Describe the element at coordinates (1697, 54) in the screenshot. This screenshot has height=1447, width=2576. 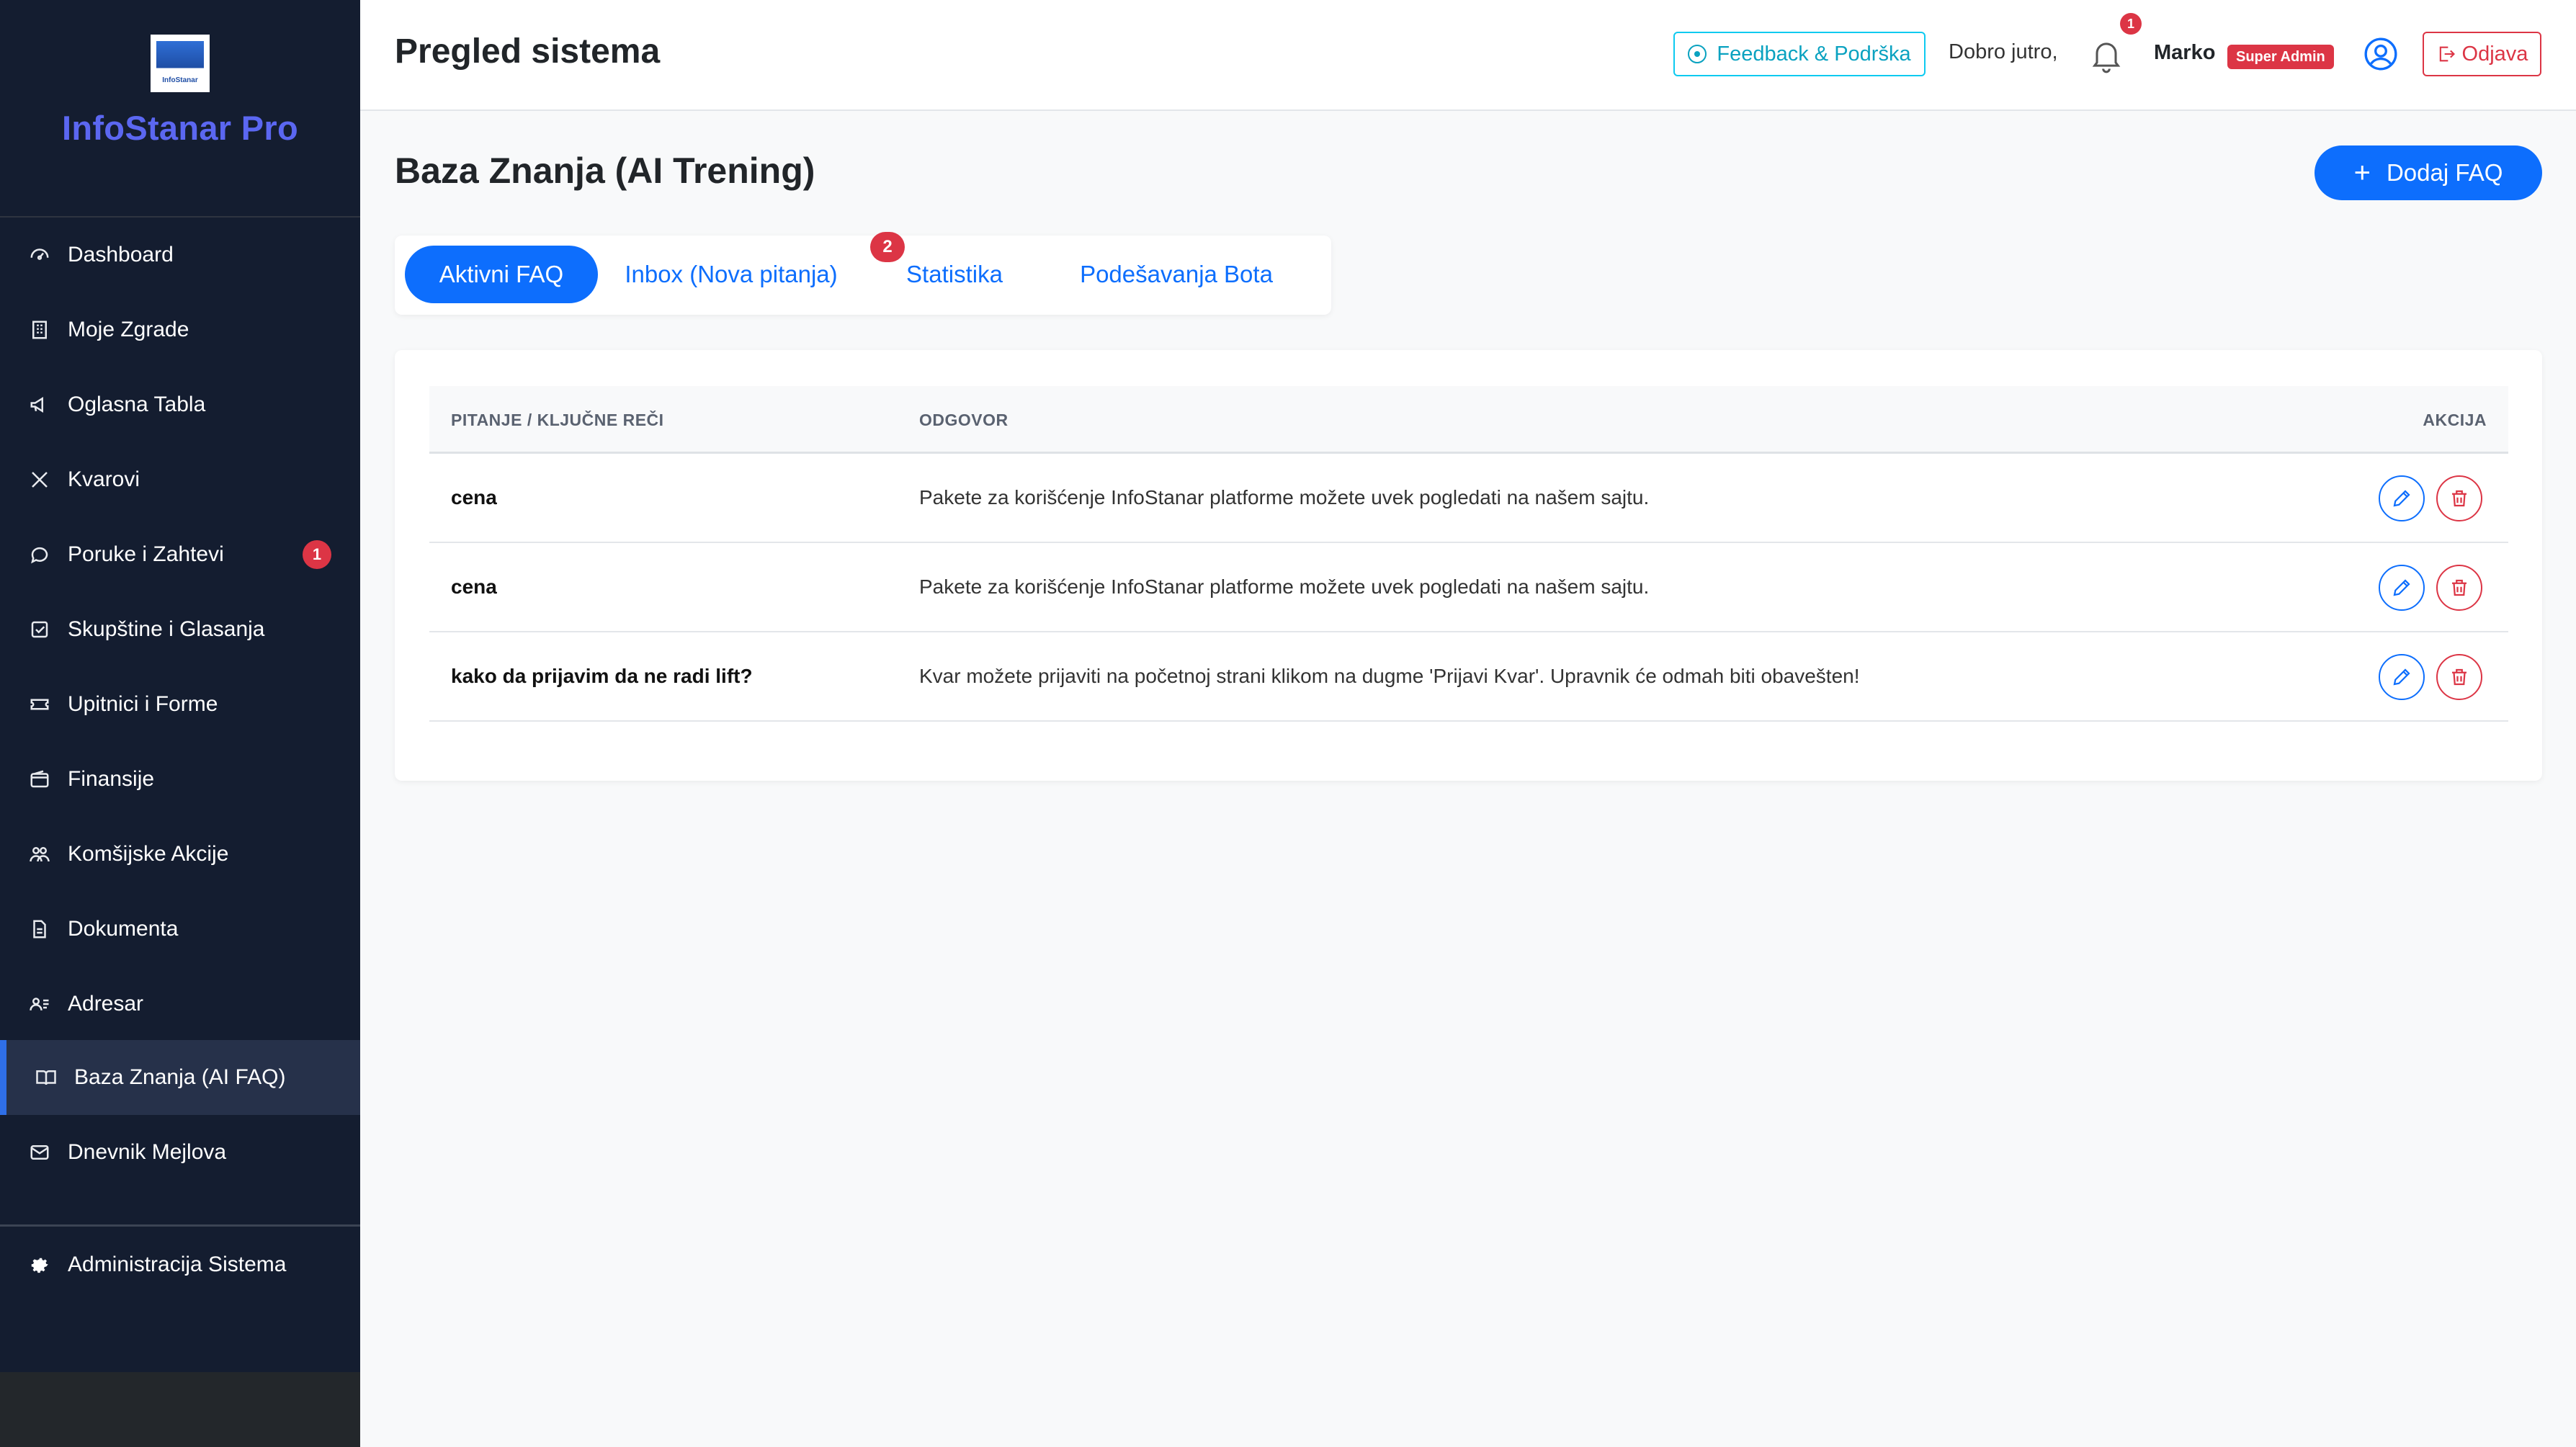
I see `feedback-icon` at that location.